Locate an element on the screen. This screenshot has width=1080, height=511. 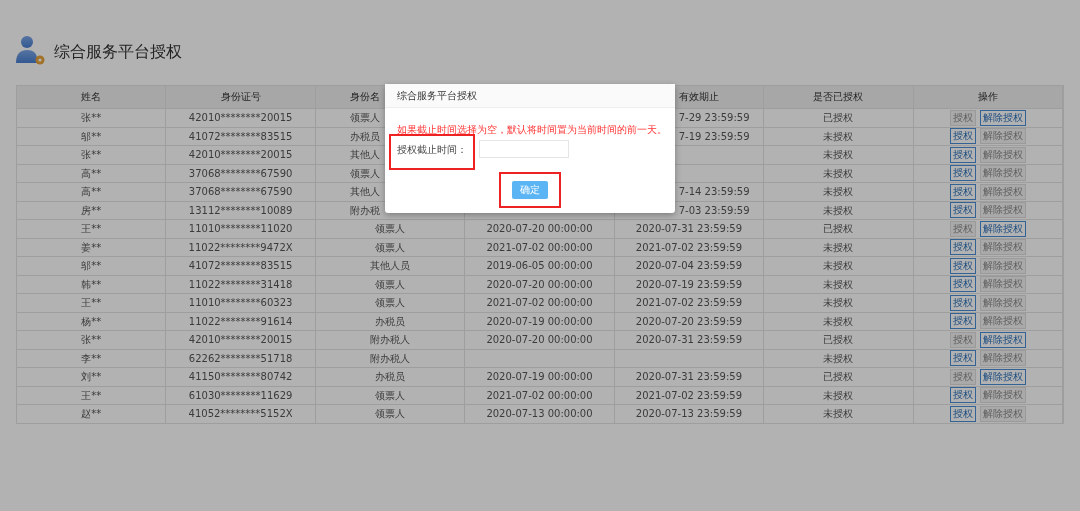
table-cell: 房** is located at coordinates (92, 210).